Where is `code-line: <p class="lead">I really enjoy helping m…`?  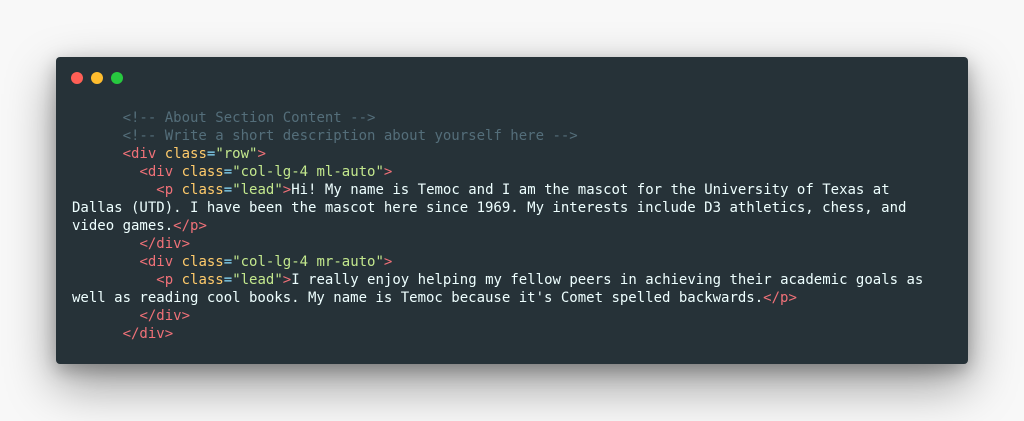 code-line: <p class="lead">I really enjoy helping m… is located at coordinates (507, 280).